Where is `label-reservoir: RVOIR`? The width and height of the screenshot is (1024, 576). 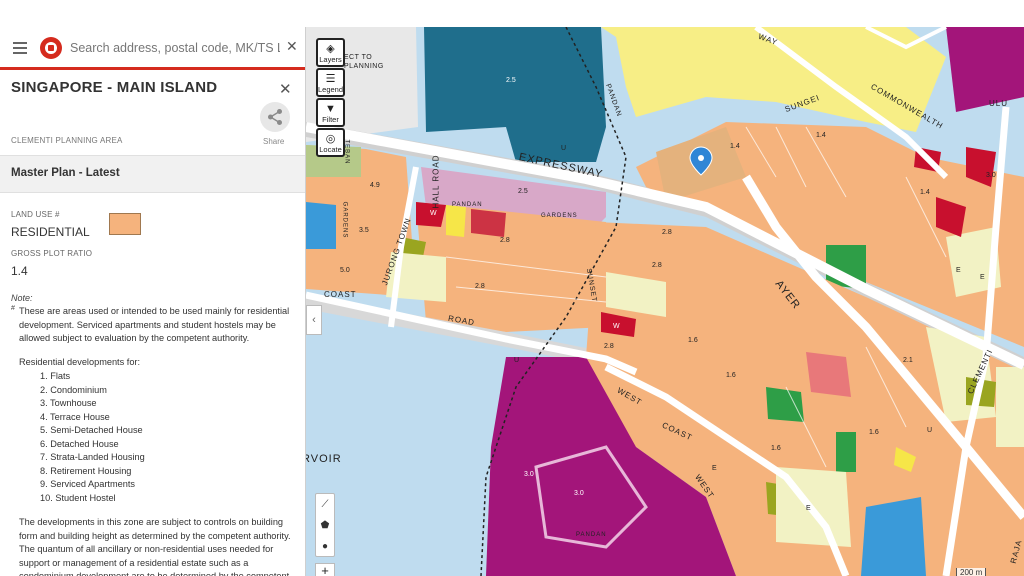
label-reservoir: RVOIR is located at coordinates (324, 459).